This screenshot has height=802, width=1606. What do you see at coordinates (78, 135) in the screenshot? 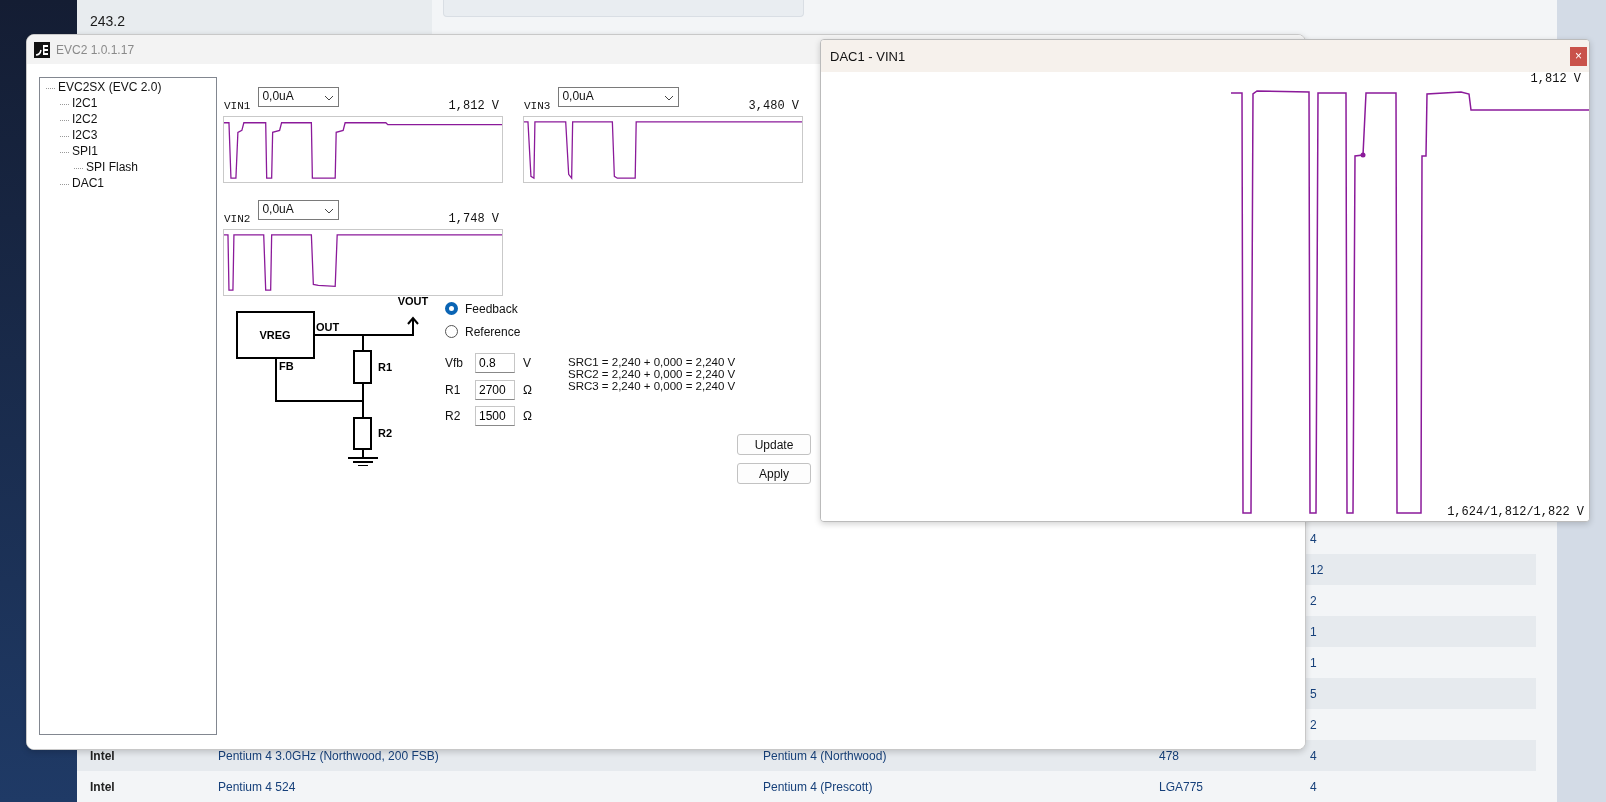
I see `tree-item: I2C3` at bounding box center [78, 135].